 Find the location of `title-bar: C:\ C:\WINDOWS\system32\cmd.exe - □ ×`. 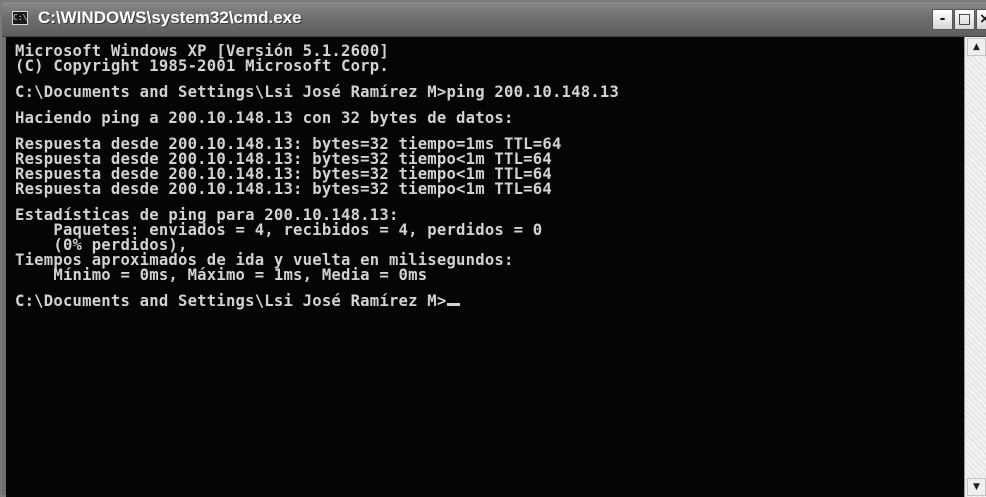

title-bar: C:\ C:\WINDOWS\system32\cmd.exe - □ × is located at coordinates (494, 19).